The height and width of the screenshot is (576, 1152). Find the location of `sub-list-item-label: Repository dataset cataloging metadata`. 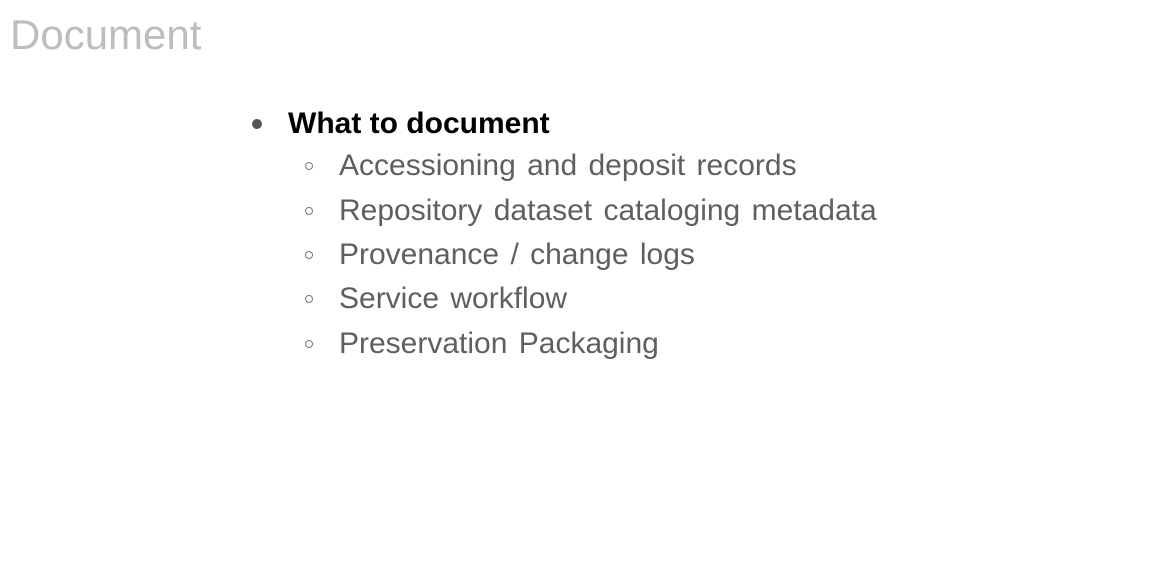

sub-list-item-label: Repository dataset cataloging metadata is located at coordinates (608, 210).